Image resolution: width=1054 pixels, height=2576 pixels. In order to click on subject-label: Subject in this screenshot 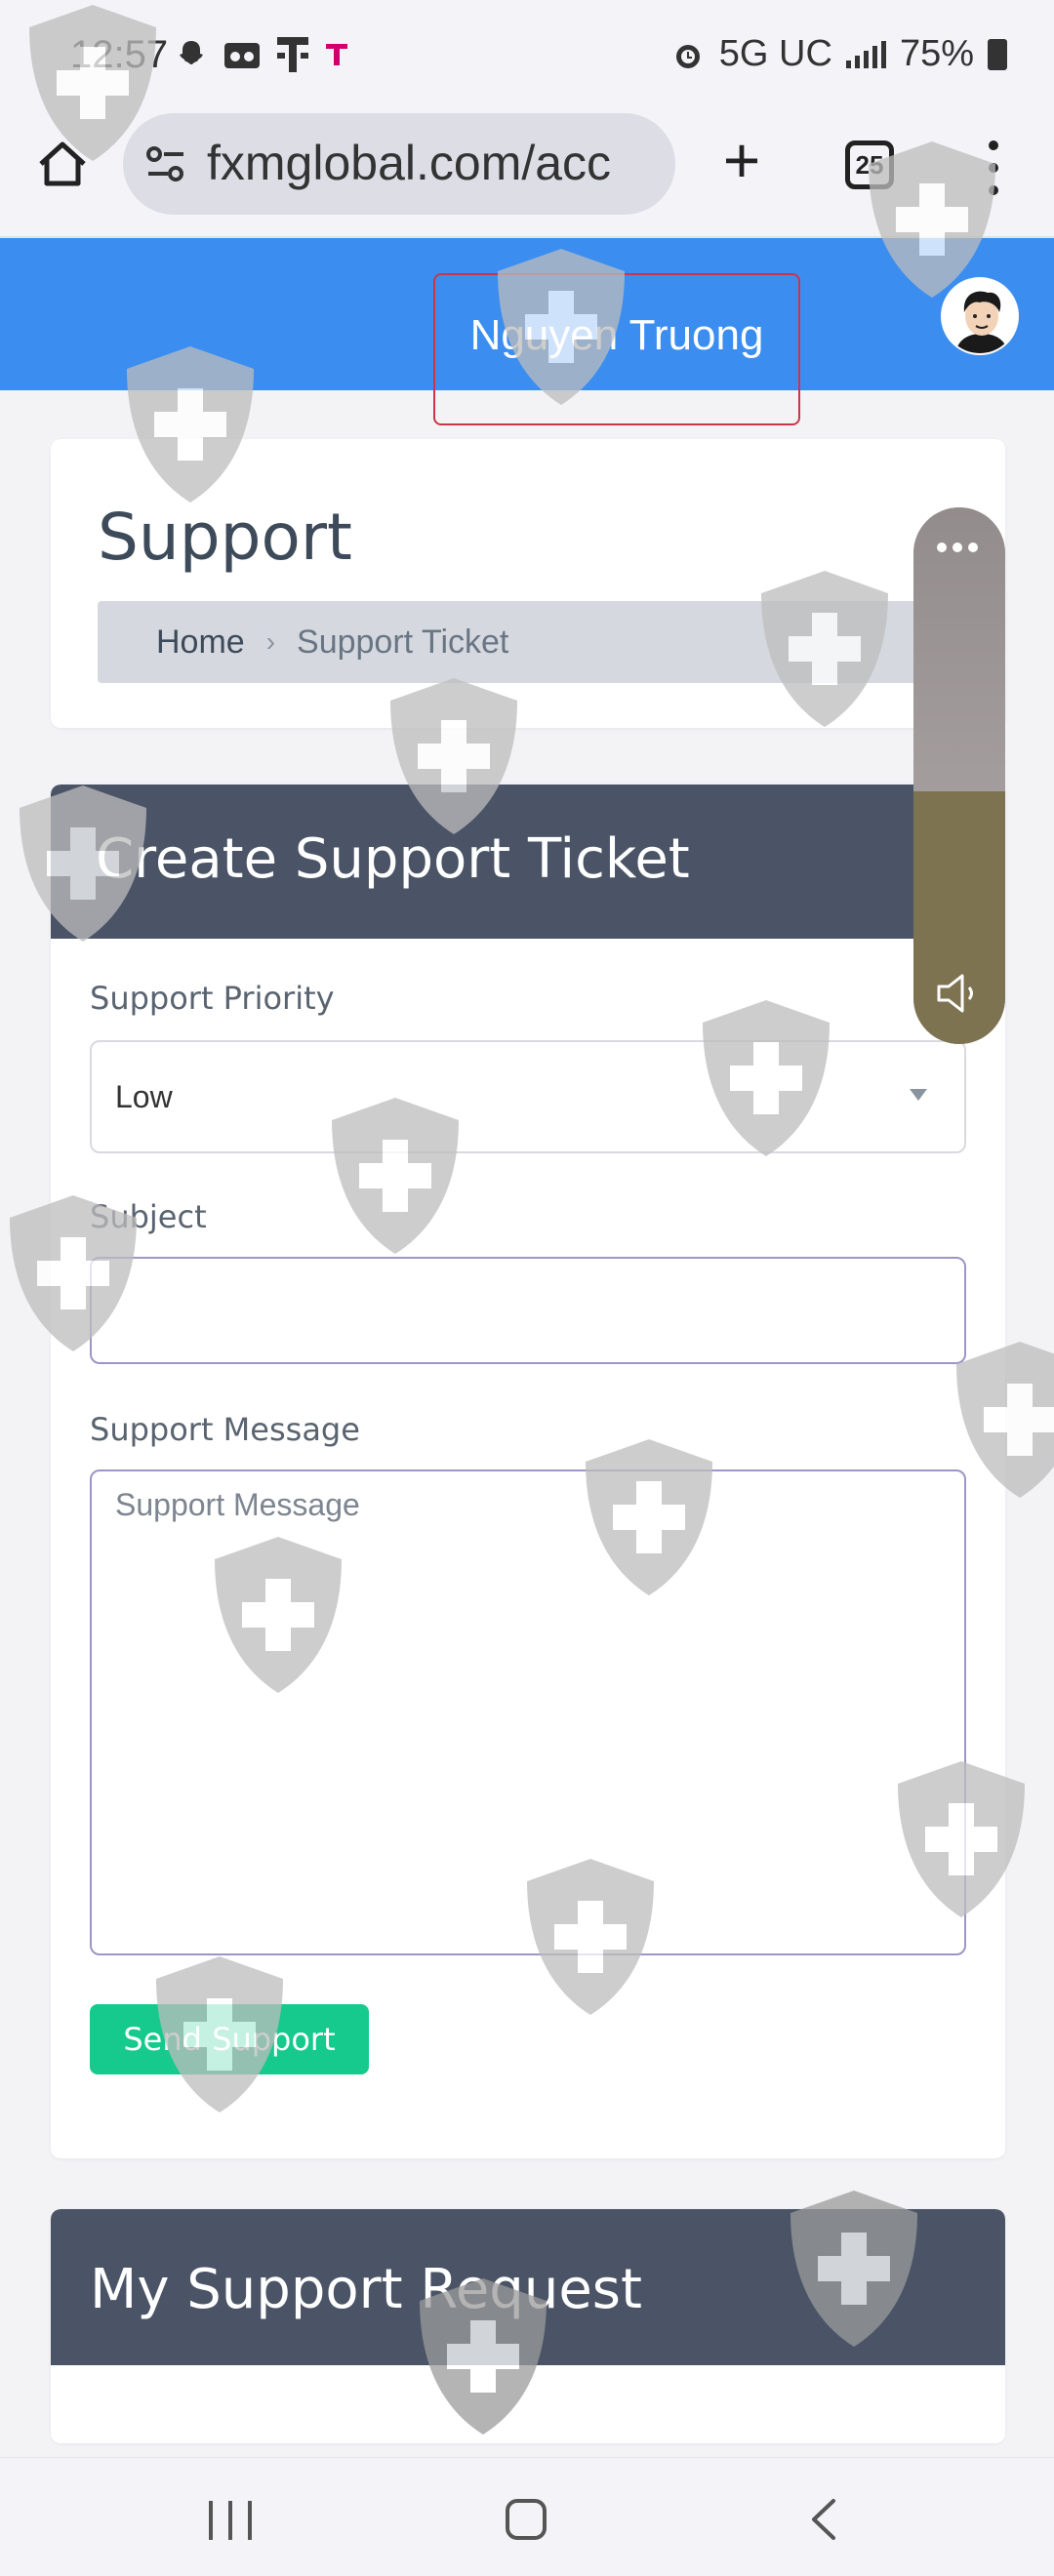, I will do `click(148, 1216)`.